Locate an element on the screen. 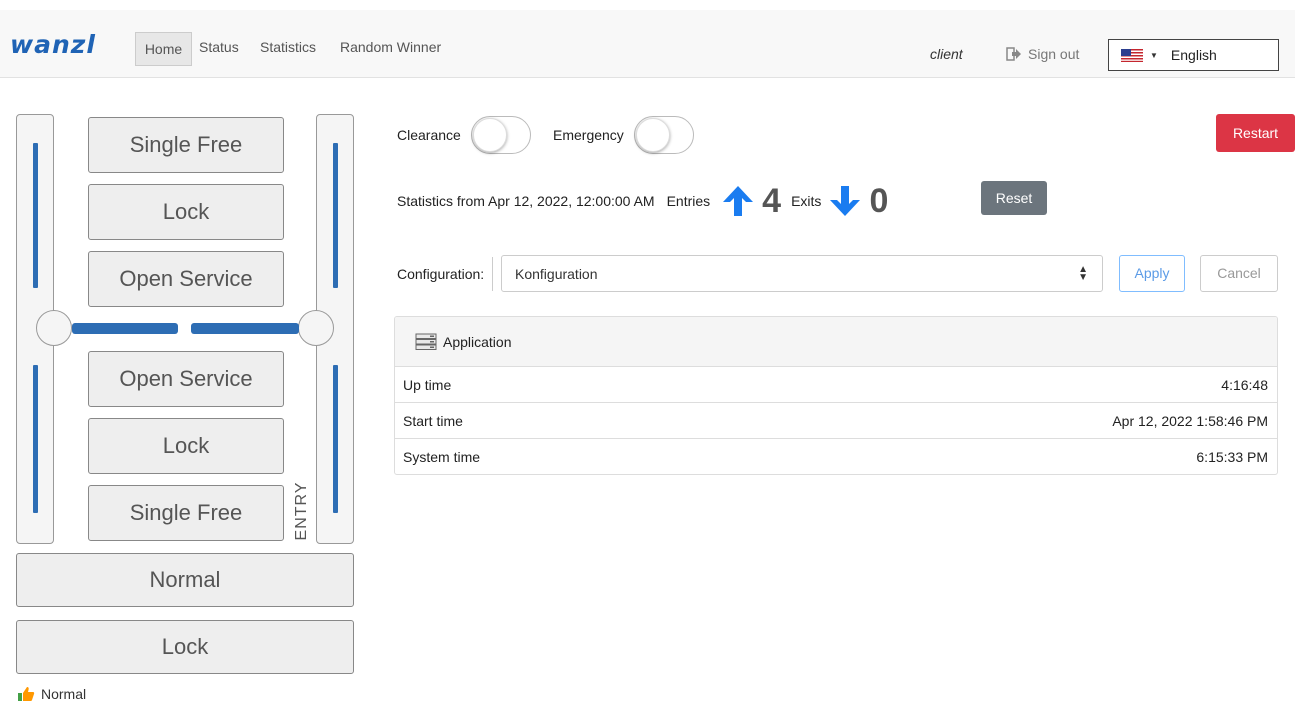  clearance-toggle is located at coordinates (500, 135).